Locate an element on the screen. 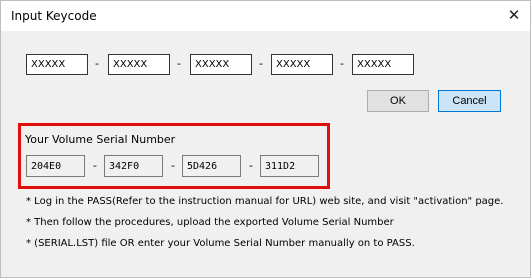 The width and height of the screenshot is (531, 278). dialog-title: Input Keycode is located at coordinates (54, 16).